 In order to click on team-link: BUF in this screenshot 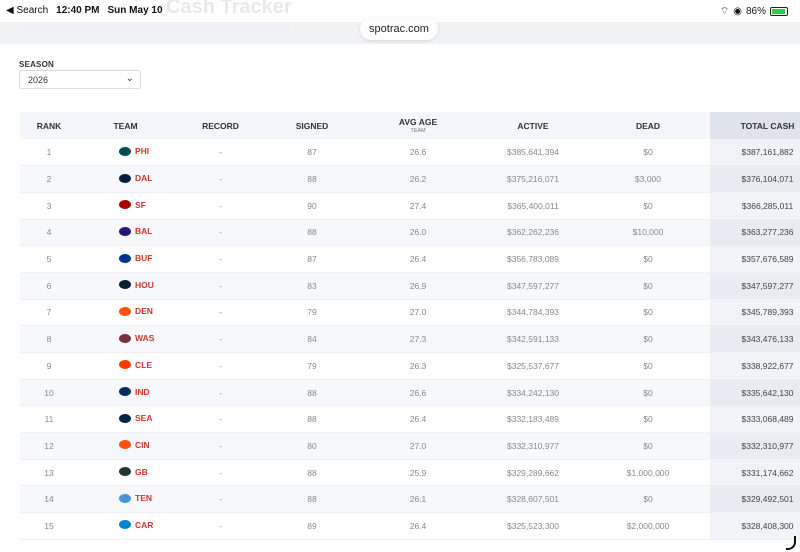, I will do `click(143, 258)`.